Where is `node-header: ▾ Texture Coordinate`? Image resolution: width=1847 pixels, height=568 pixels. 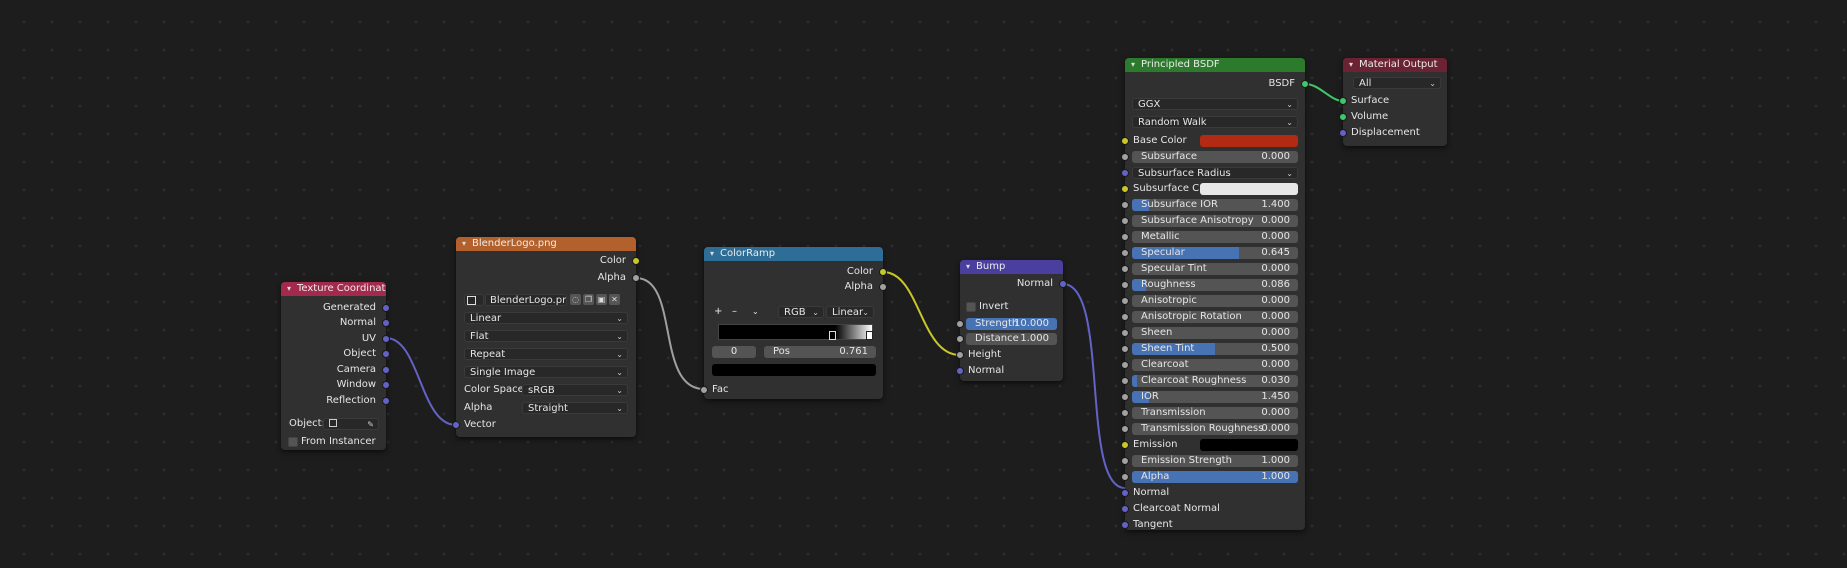 node-header: ▾ Texture Coordinate is located at coordinates (333, 289).